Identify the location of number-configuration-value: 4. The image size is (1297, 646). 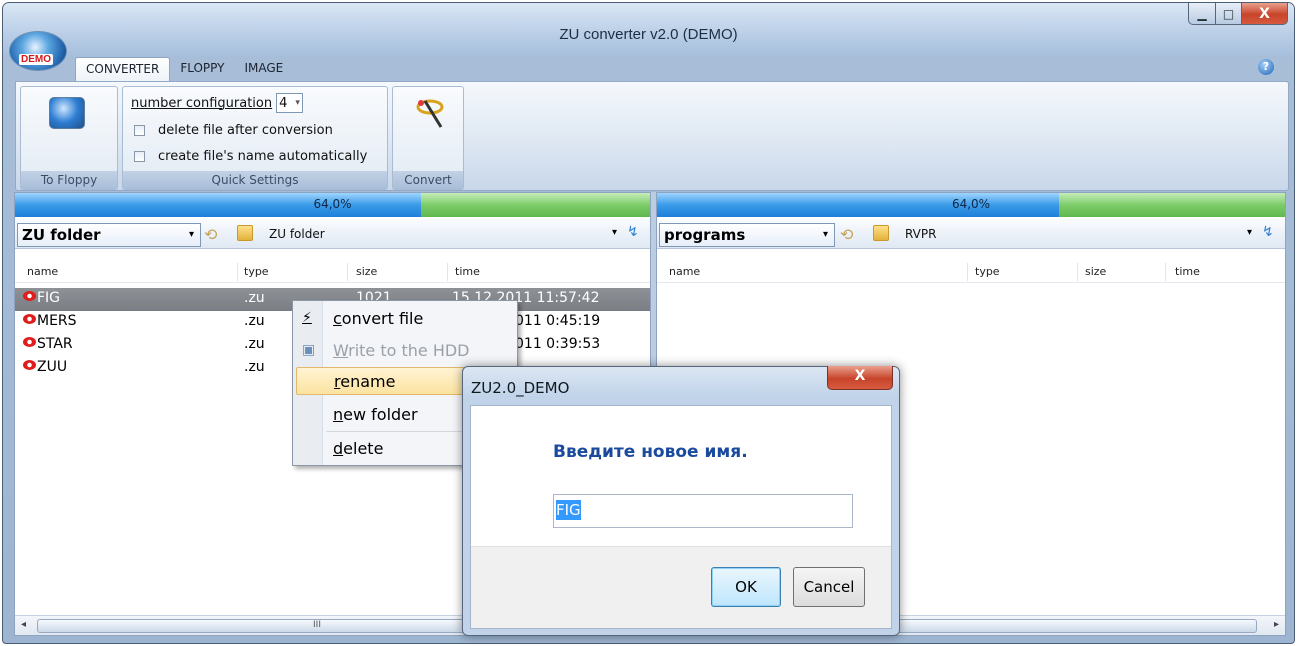
(283, 103).